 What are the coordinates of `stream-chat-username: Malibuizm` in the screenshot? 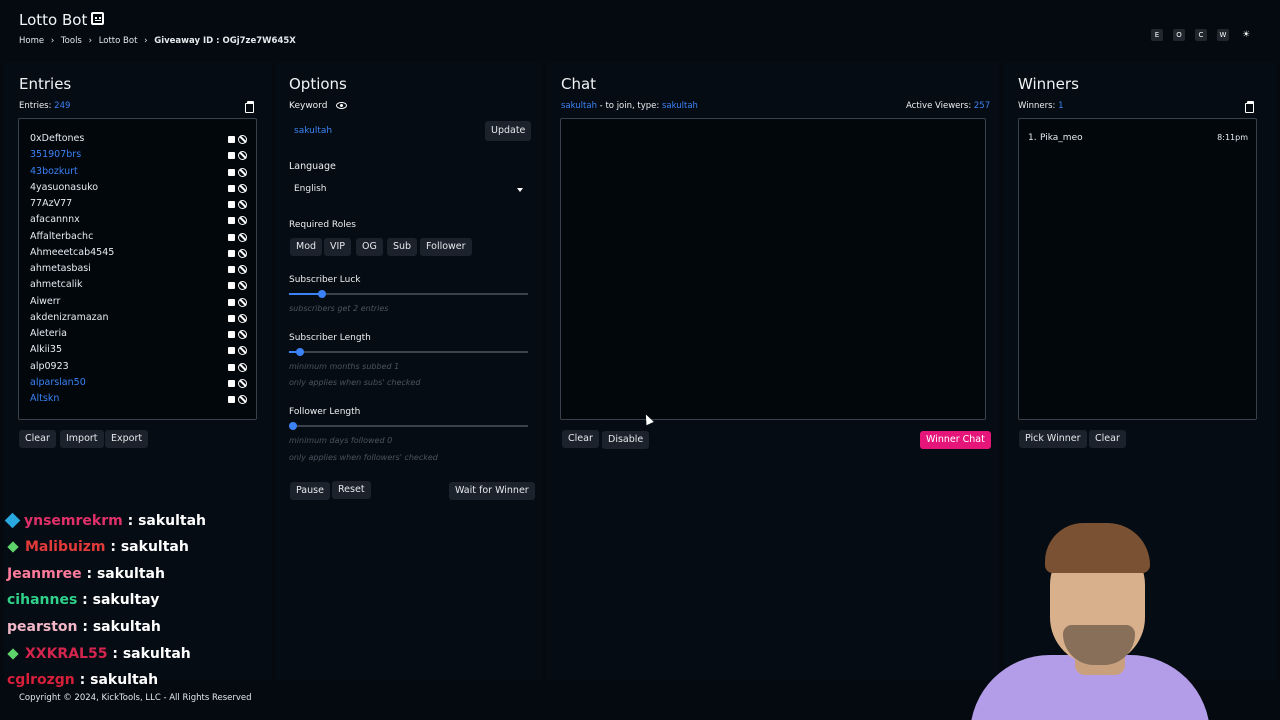 It's located at (65, 547).